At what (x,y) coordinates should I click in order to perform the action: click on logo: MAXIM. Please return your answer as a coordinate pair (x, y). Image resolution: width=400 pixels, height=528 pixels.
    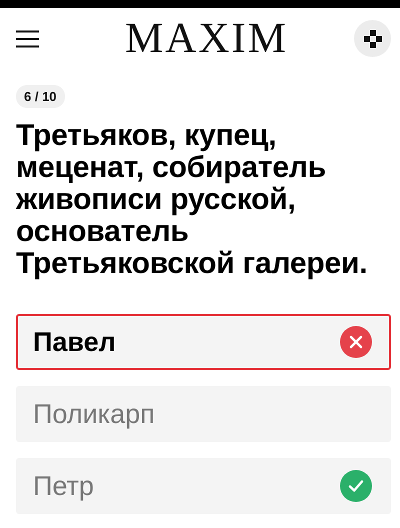
    Looking at the image, I should click on (206, 38).